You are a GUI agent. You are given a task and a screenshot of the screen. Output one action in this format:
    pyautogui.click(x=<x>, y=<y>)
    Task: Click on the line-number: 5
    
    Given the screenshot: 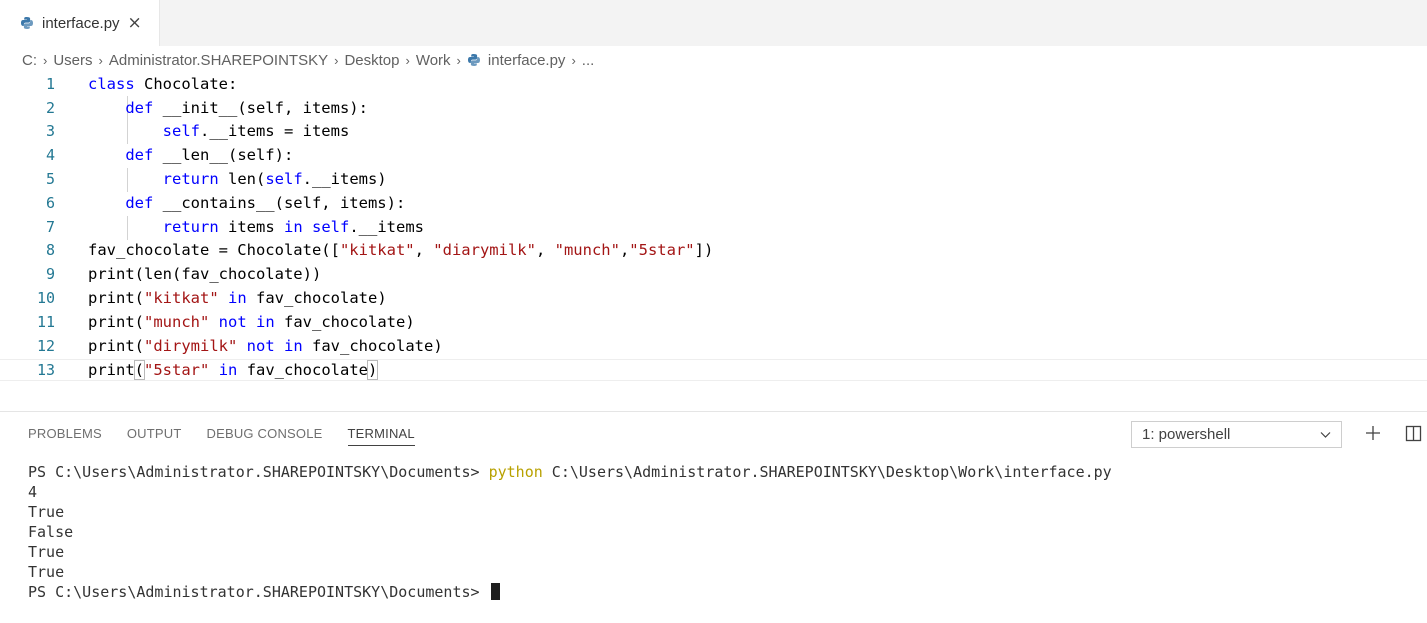 What is the action you would take?
    pyautogui.click(x=50, y=179)
    